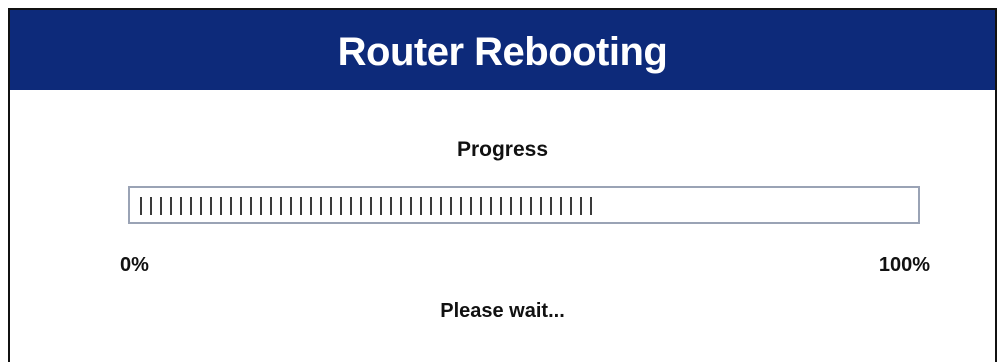 This screenshot has width=1005, height=362. Describe the element at coordinates (134, 265) in the screenshot. I see `progress-min-label: 0%` at that location.